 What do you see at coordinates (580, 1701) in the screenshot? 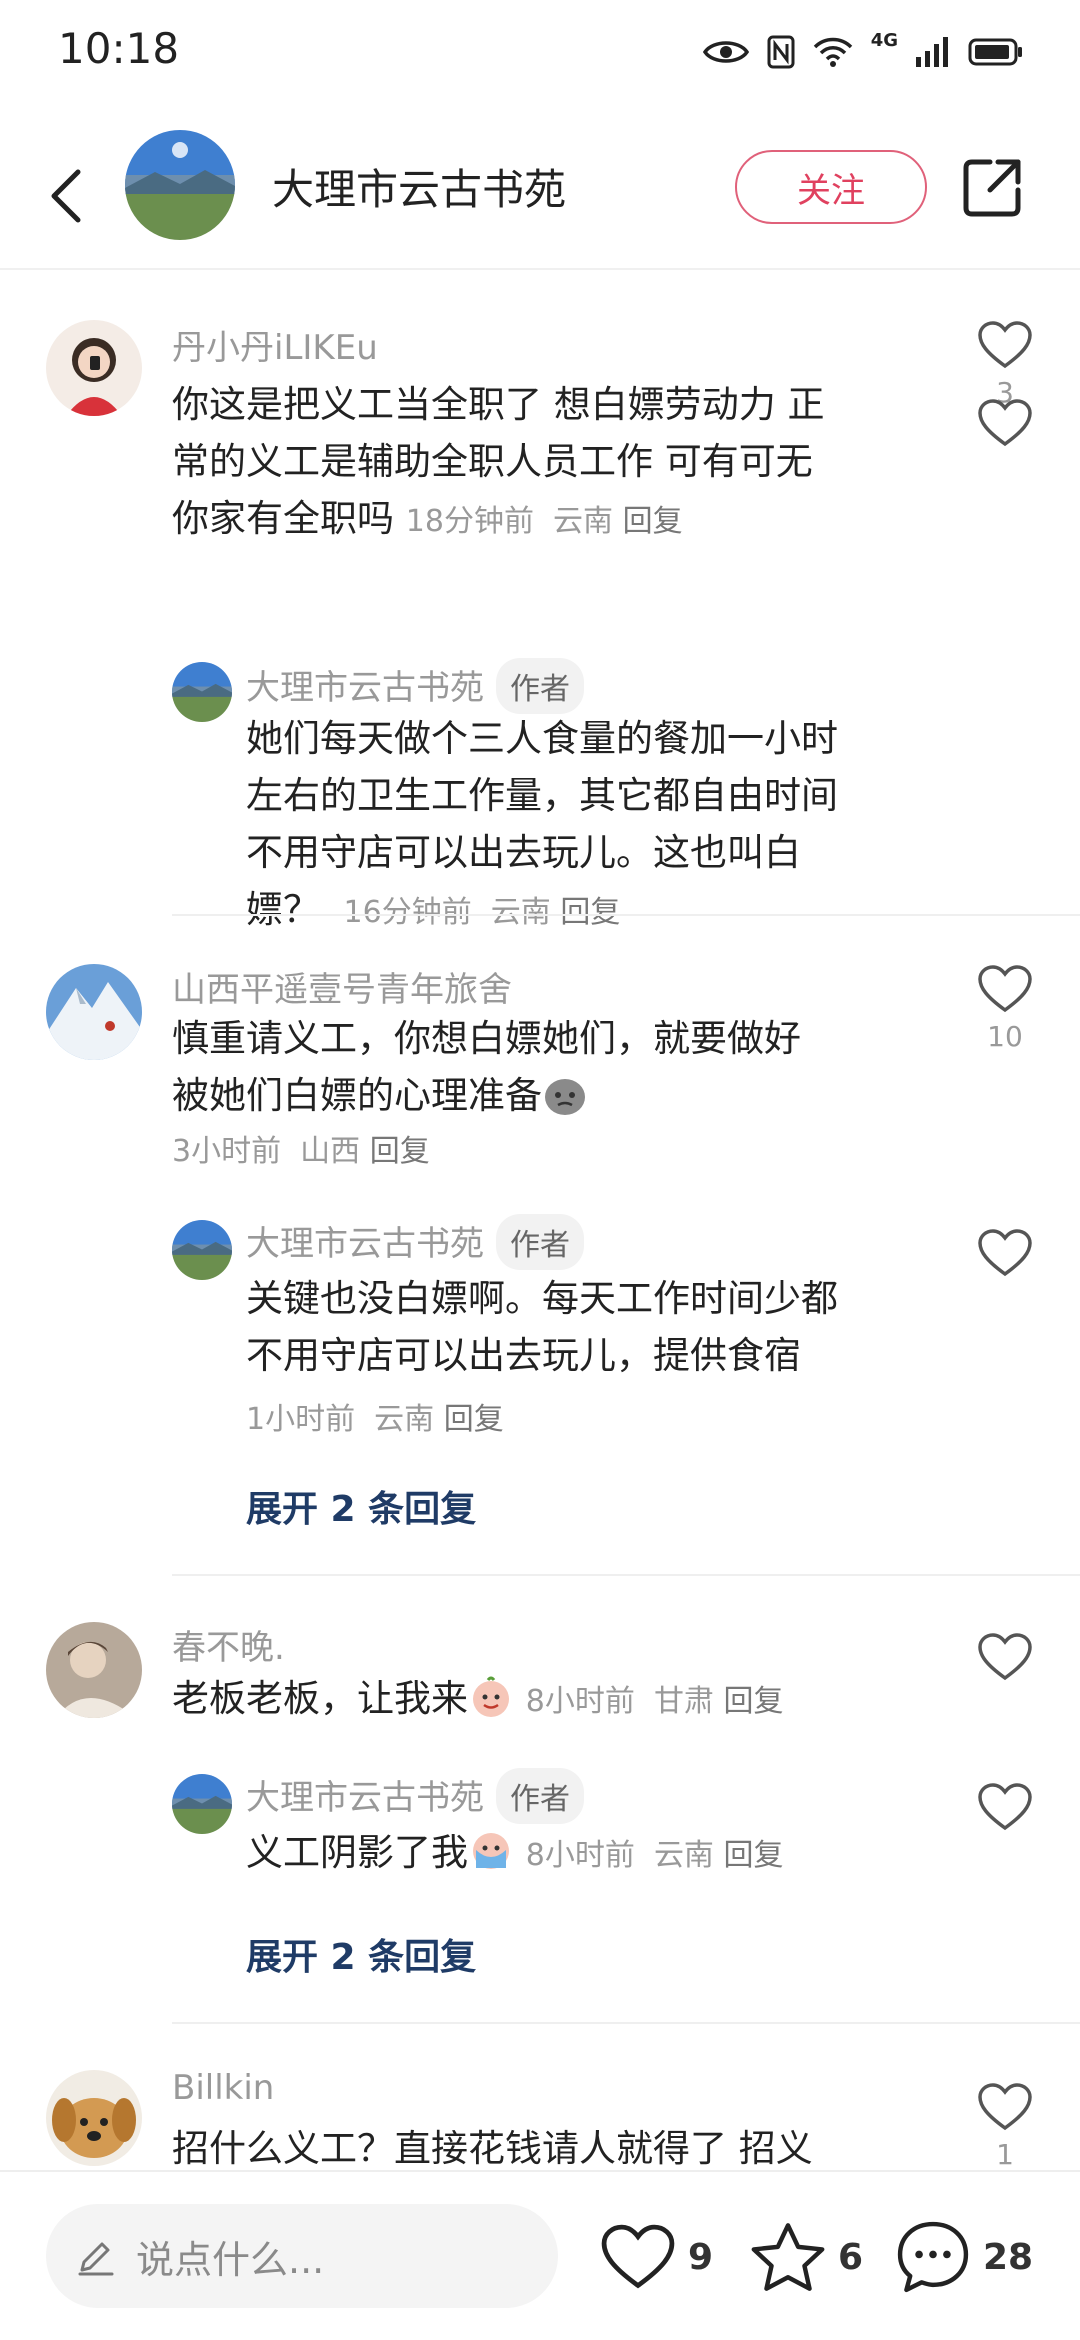
I see `comment-time: 8小时前` at bounding box center [580, 1701].